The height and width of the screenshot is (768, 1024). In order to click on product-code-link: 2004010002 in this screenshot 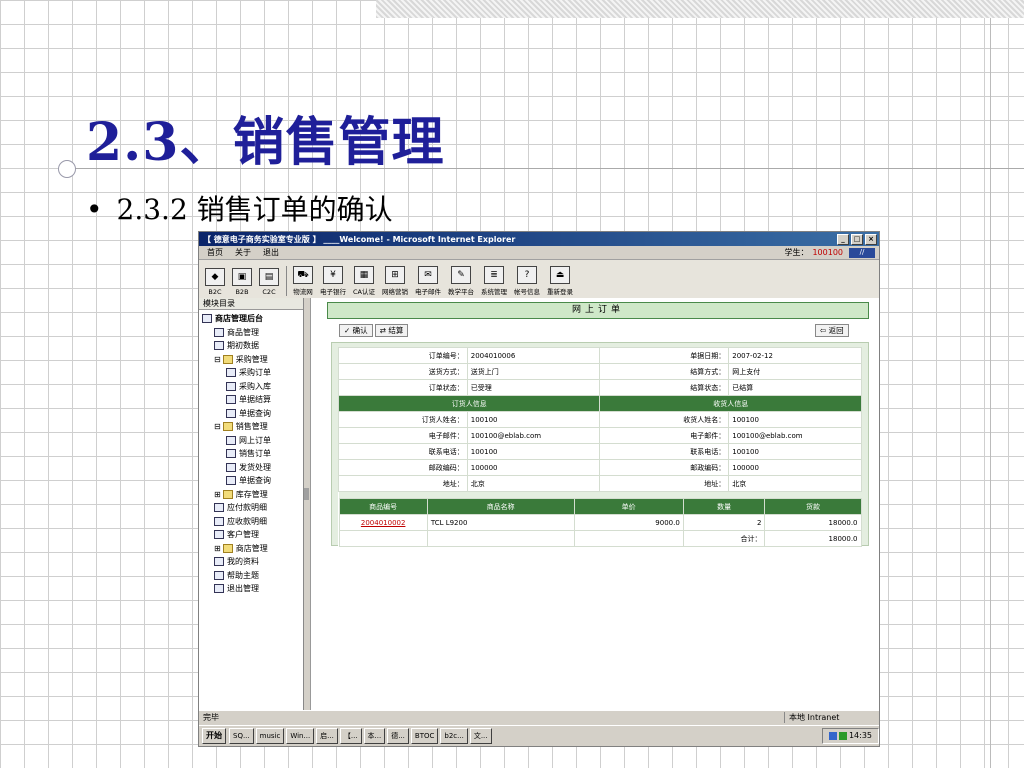, I will do `click(383, 523)`.